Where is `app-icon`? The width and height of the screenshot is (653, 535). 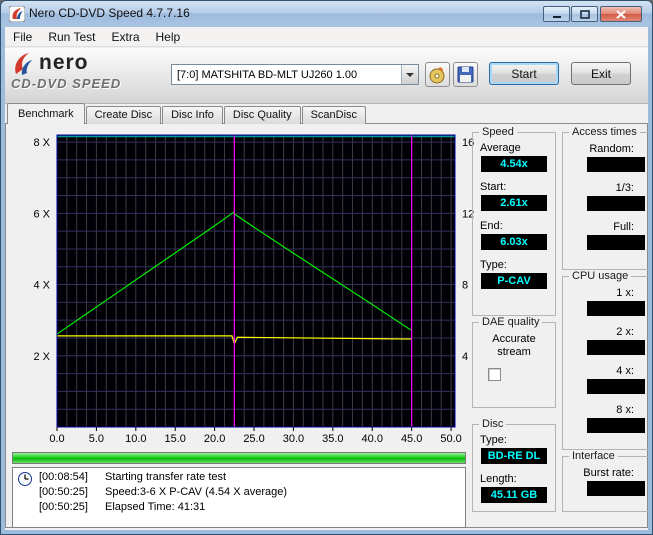
app-icon is located at coordinates (17, 14).